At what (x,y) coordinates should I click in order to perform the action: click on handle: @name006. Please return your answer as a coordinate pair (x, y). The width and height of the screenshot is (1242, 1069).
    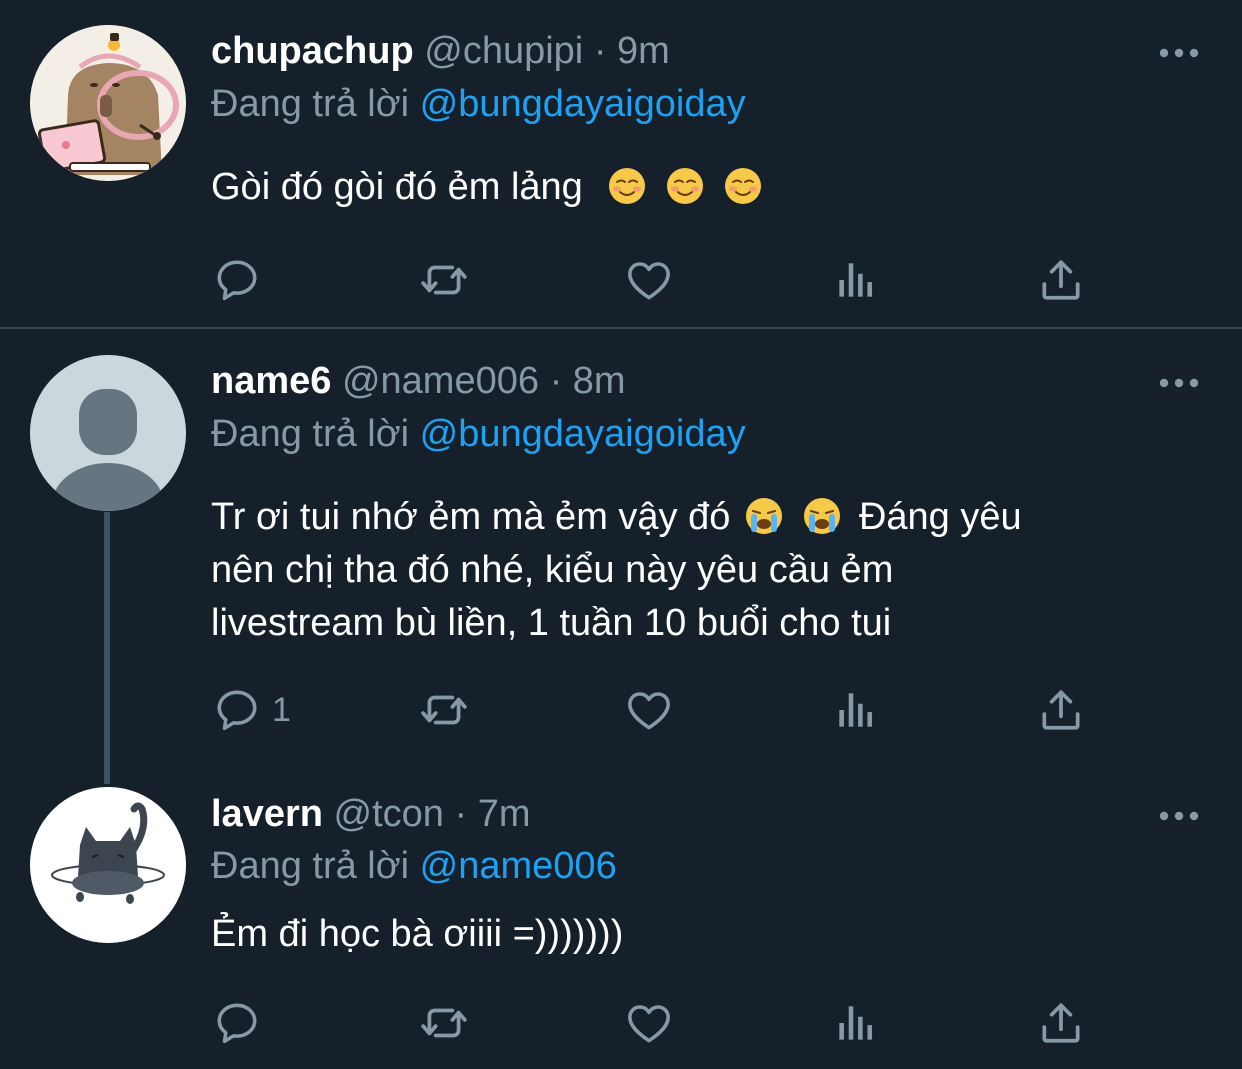
    Looking at the image, I should click on (440, 381).